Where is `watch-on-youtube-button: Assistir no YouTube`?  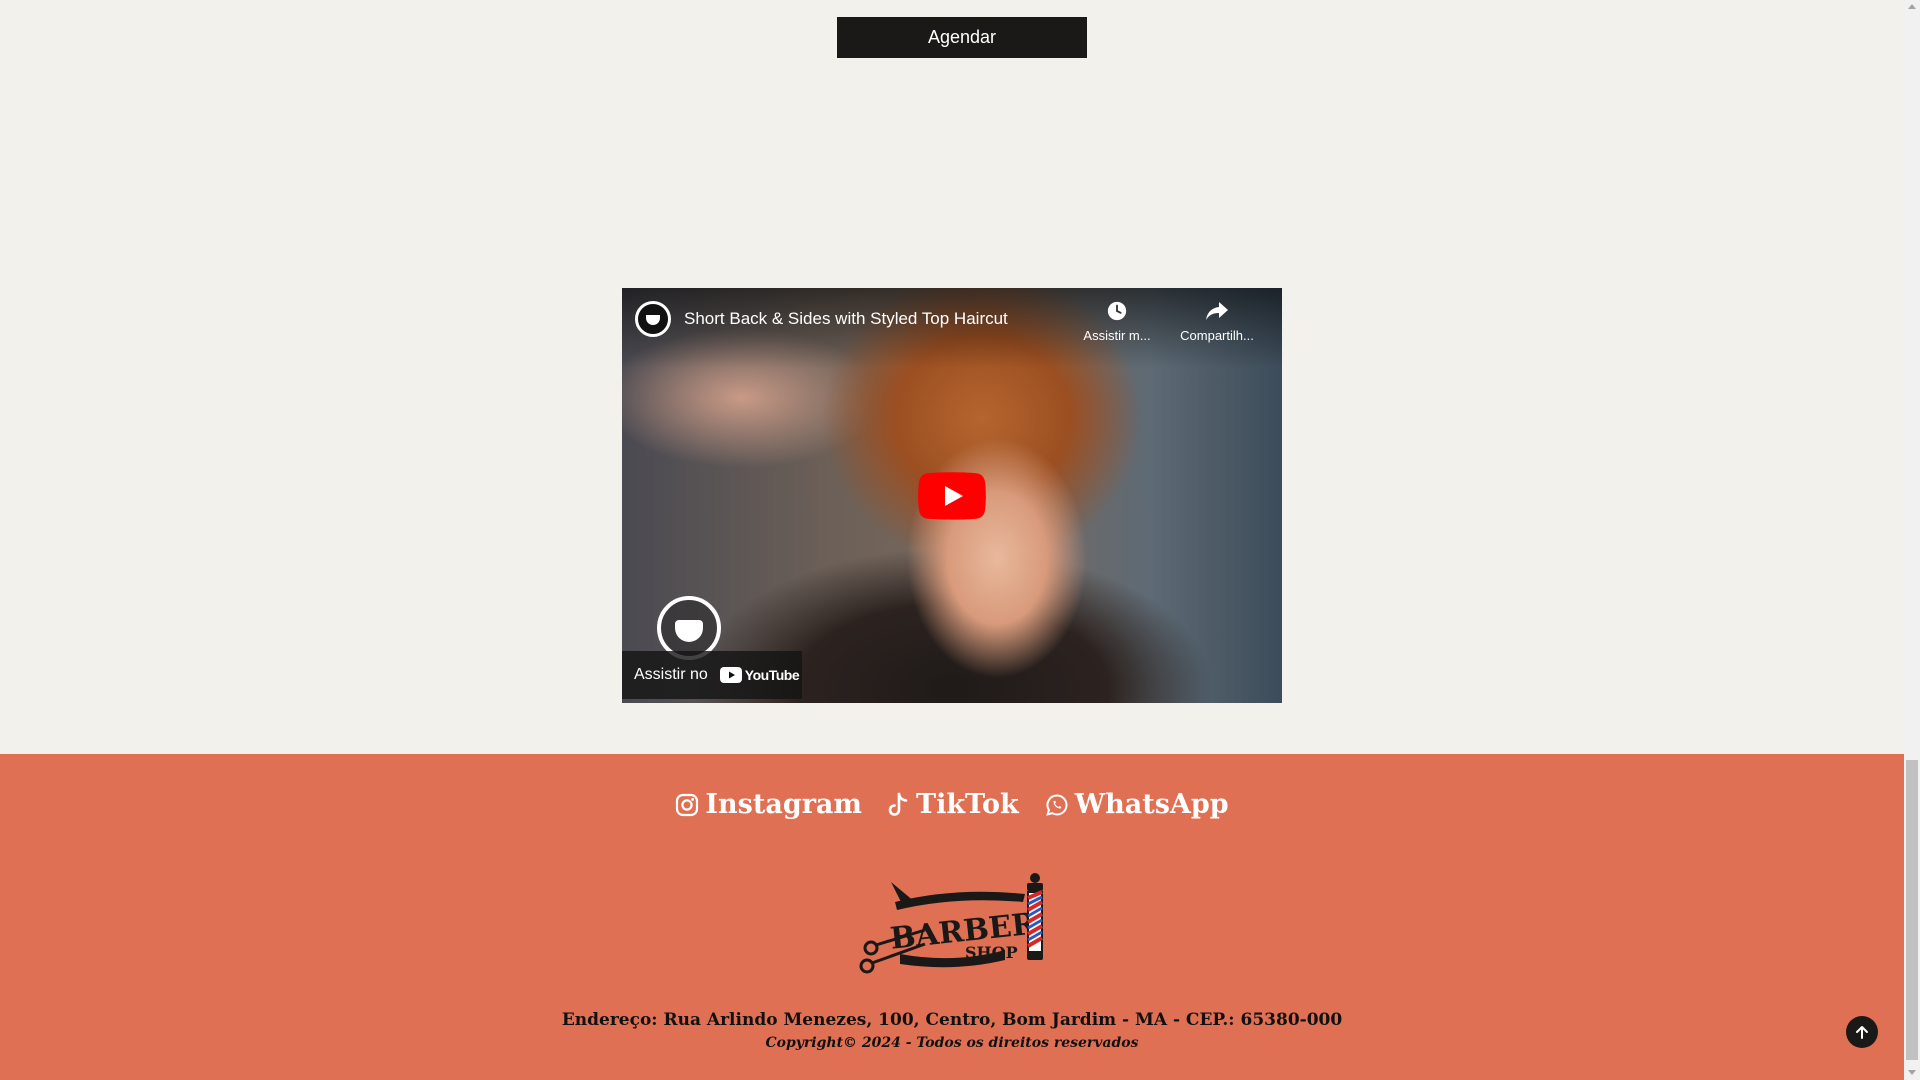 watch-on-youtube-button: Assistir no YouTube is located at coordinates (712, 675).